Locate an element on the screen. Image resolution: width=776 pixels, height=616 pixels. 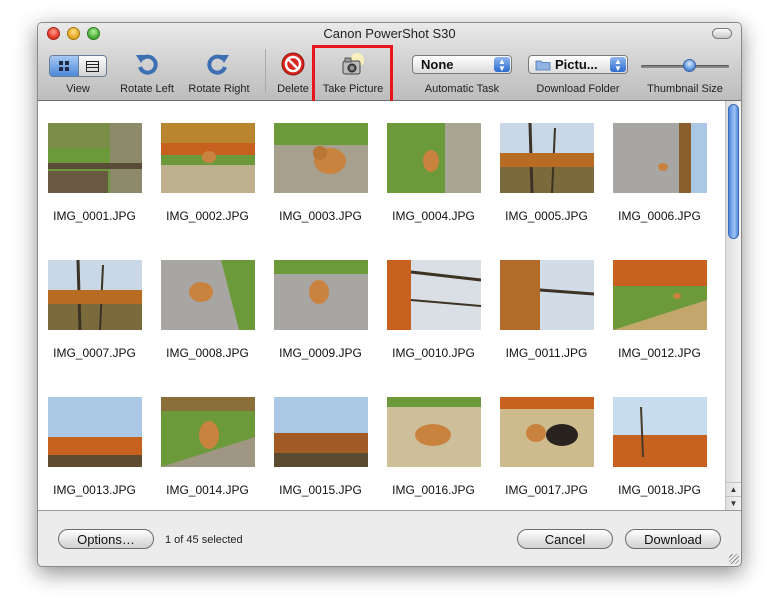
delete-button is located at coordinates (293, 66).